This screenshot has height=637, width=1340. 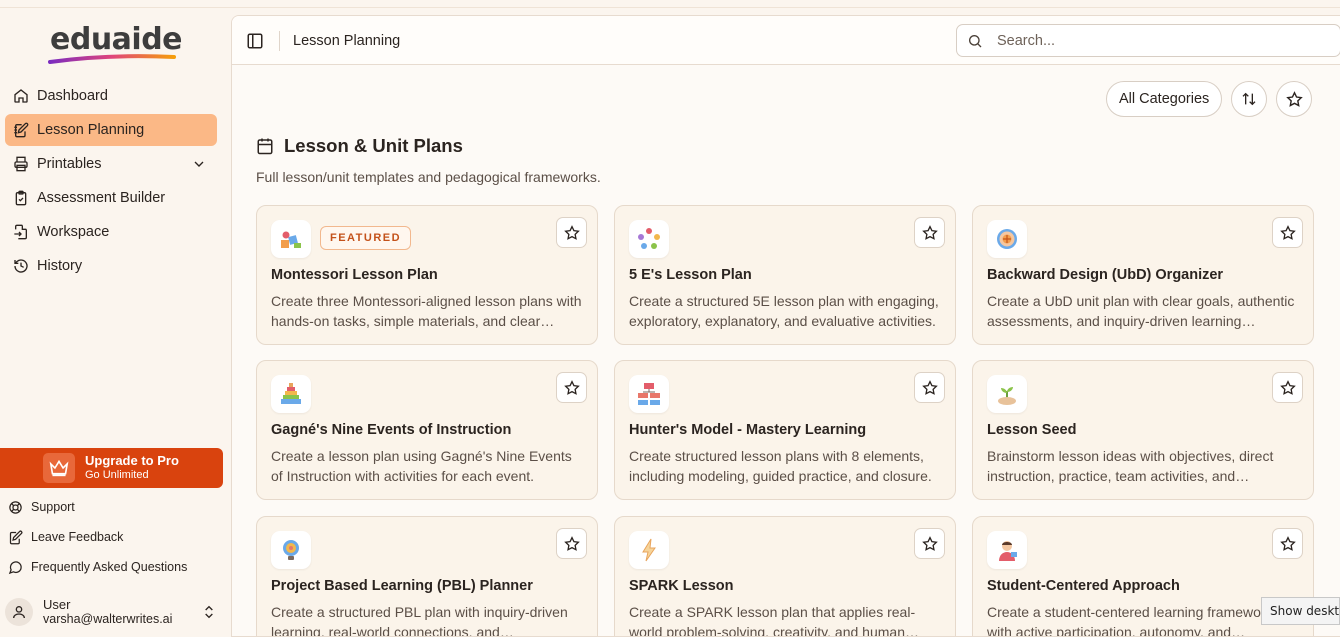 I want to click on spark-icon, so click(x=649, y=550).